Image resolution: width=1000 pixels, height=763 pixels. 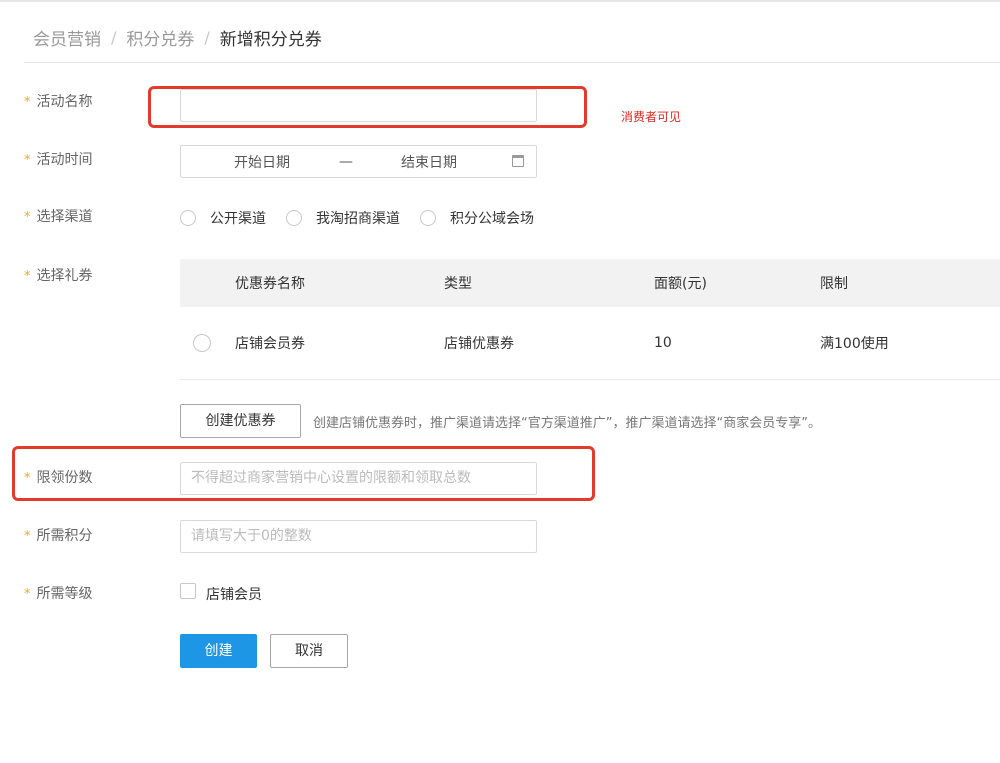 I want to click on start-date-input: 开始日期, so click(x=262, y=162).